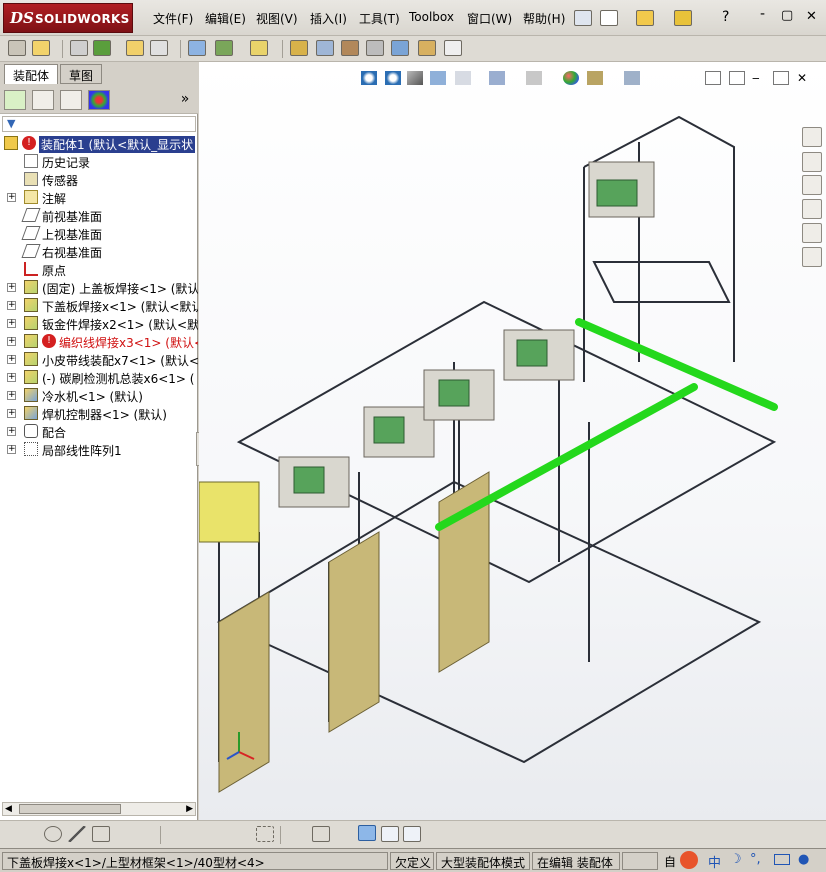 This screenshot has width=826, height=872. I want to click on quick-snaps-icon, so click(390, 834).